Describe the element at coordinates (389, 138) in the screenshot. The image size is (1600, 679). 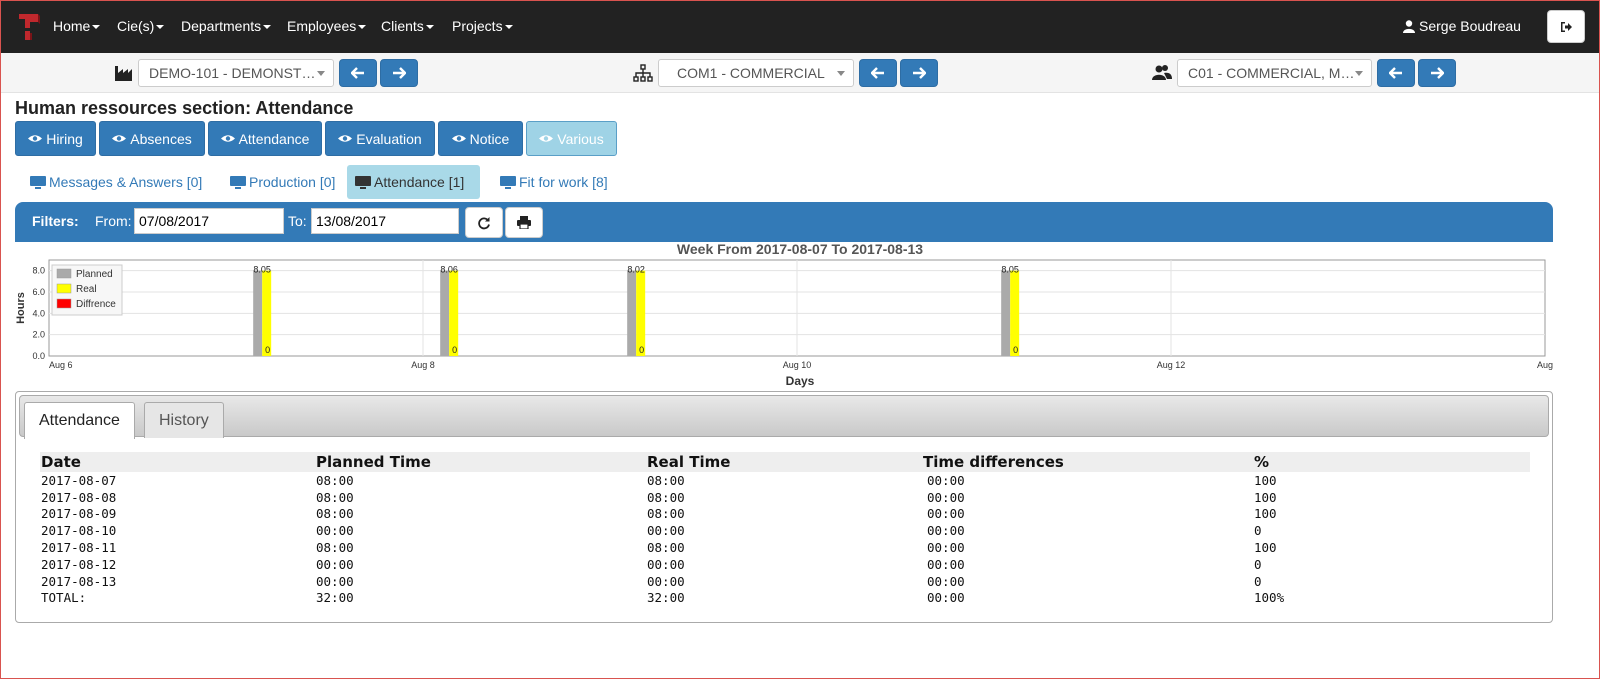
I see `tab-evaluation-label: Evaluation` at that location.